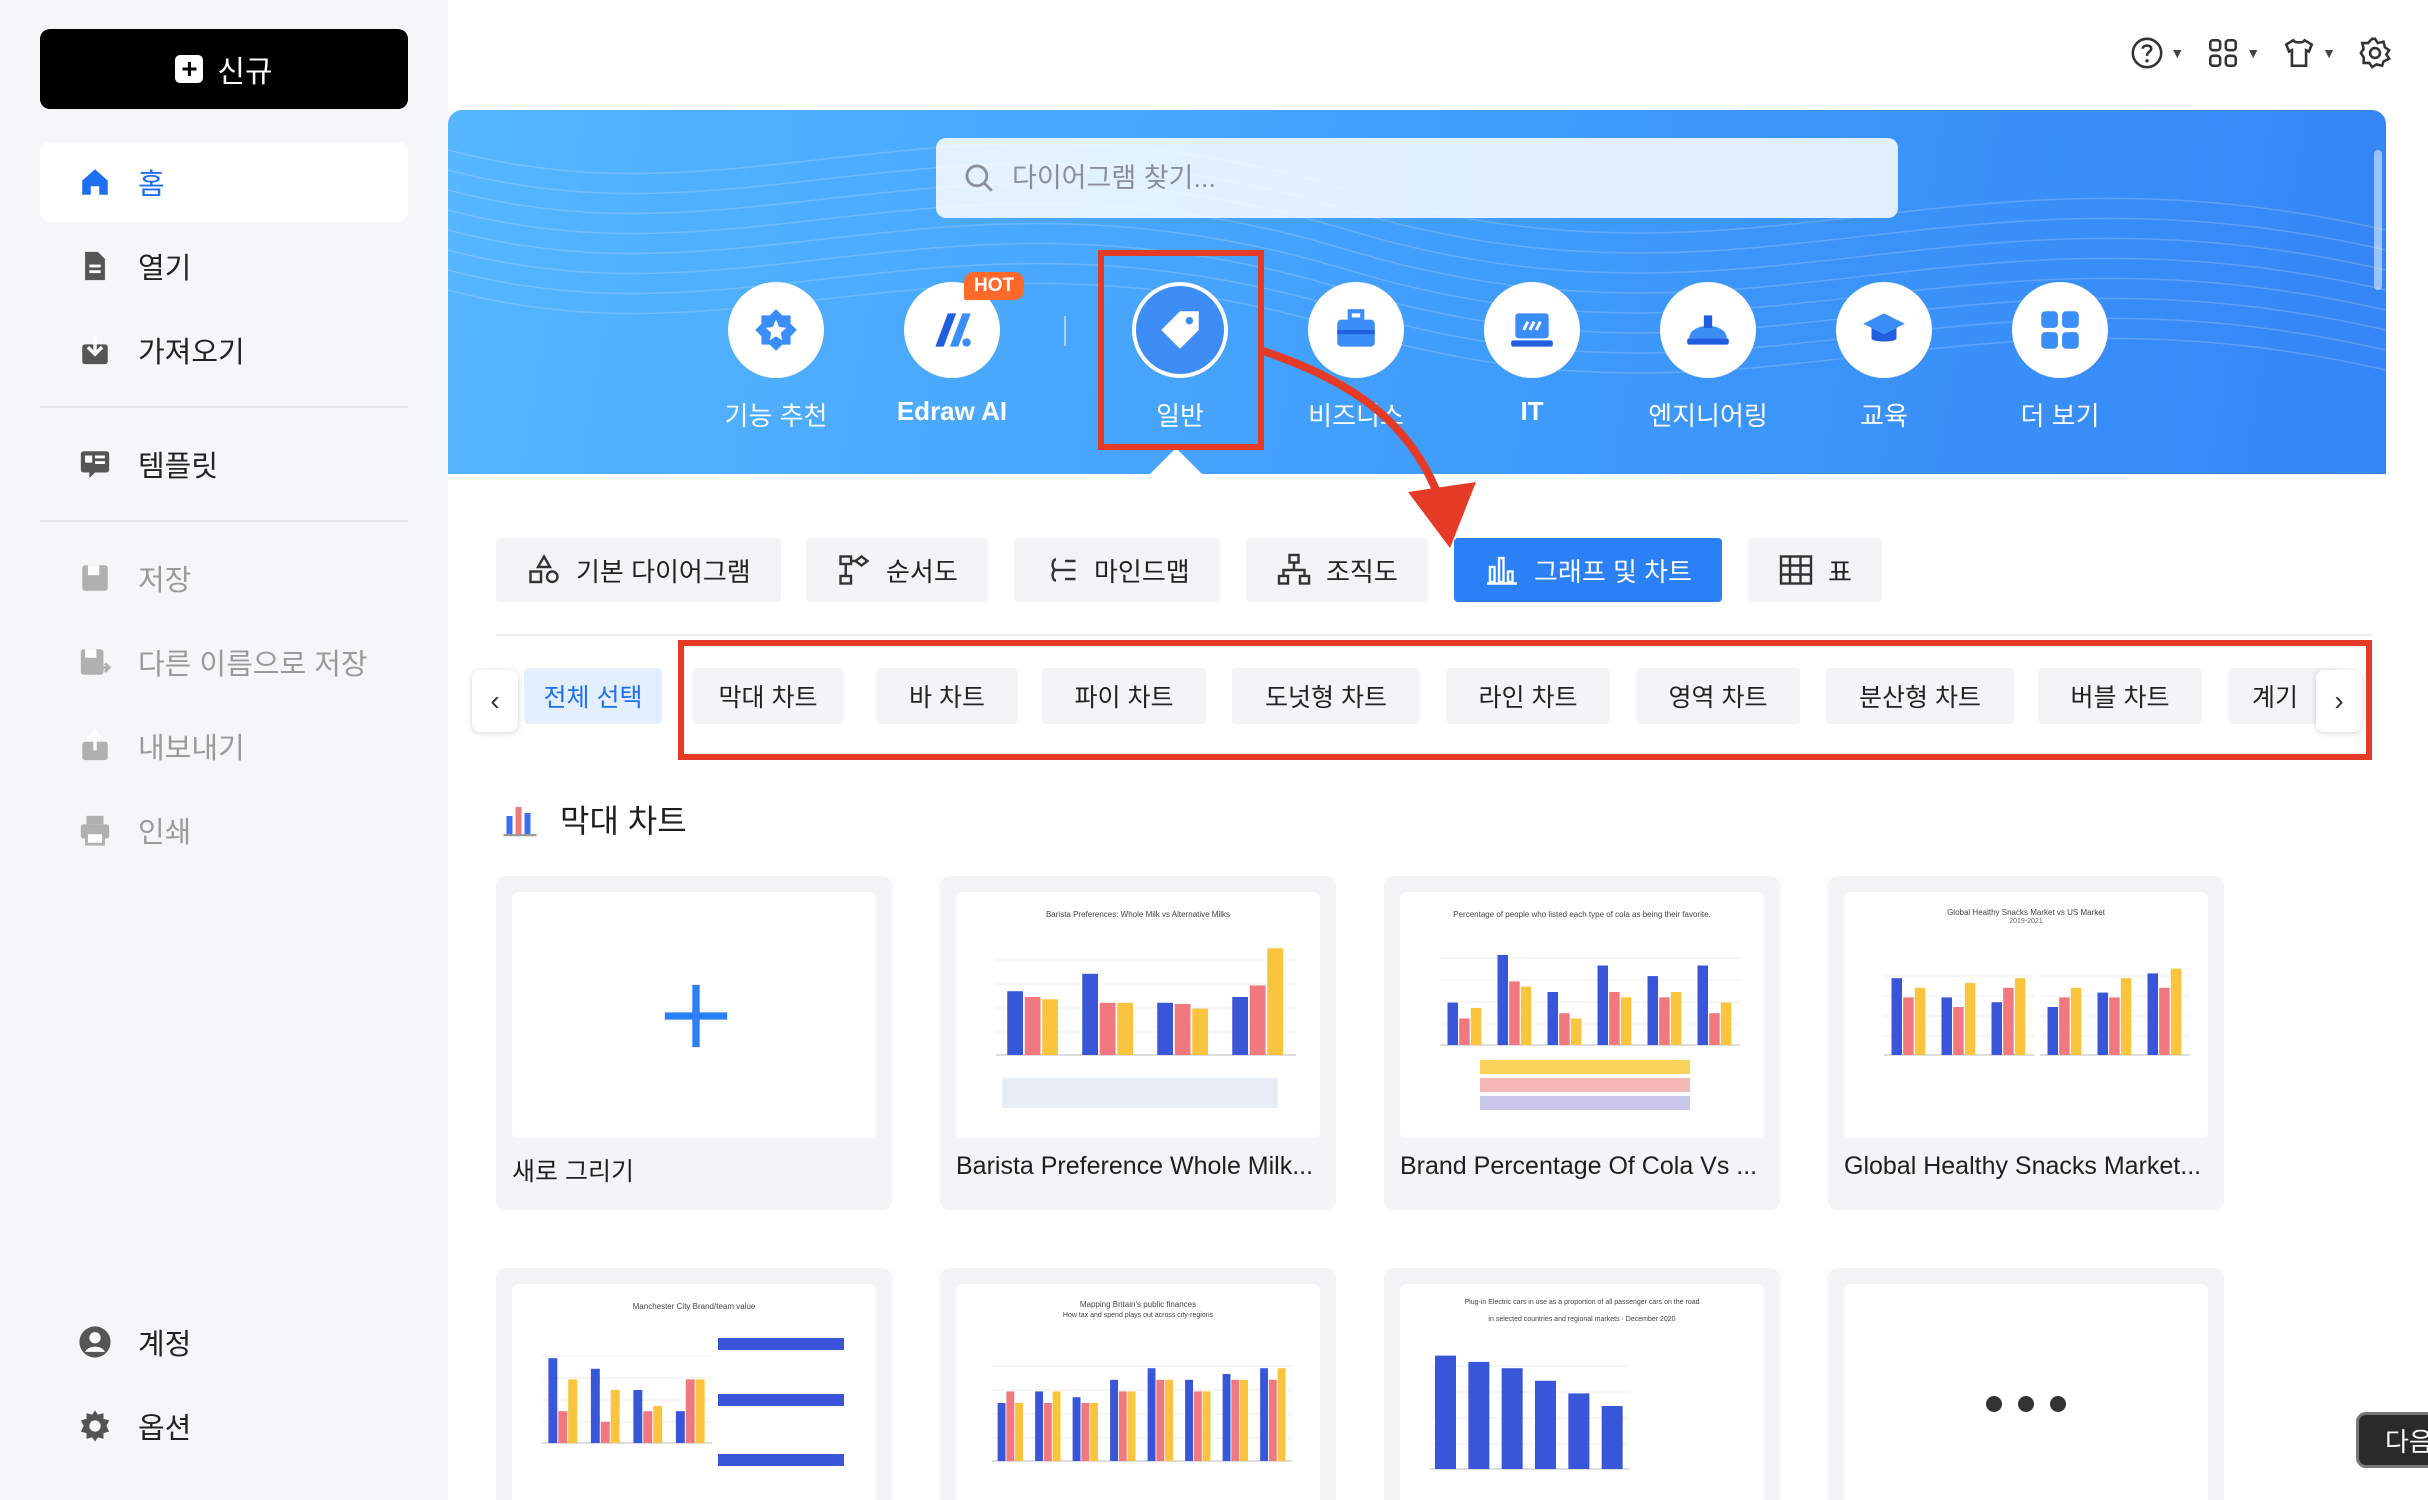 The width and height of the screenshot is (2428, 1500). What do you see at coordinates (165, 581) in the screenshot?
I see `sidebar-item-label: 저장` at bounding box center [165, 581].